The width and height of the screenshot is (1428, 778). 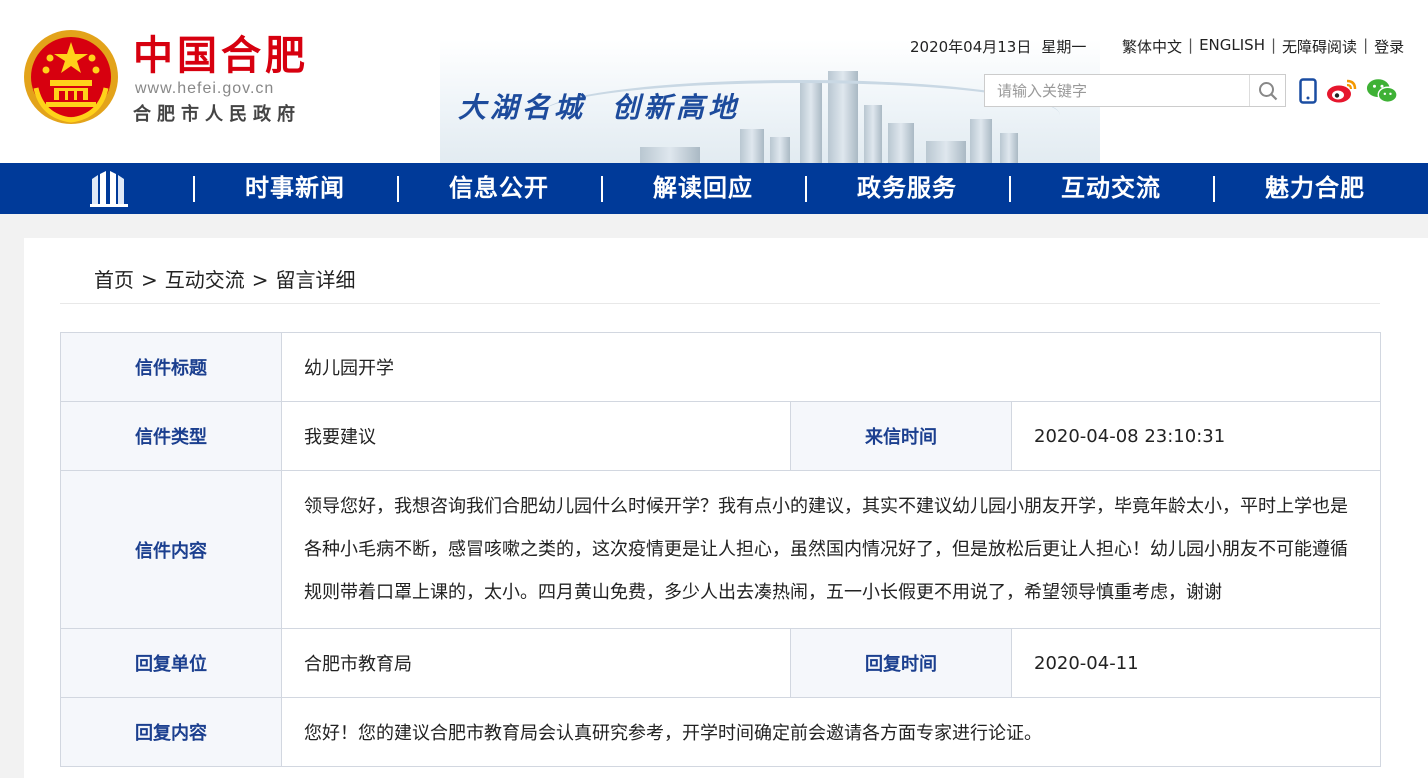 I want to click on search-icon, so click(x=1267, y=90).